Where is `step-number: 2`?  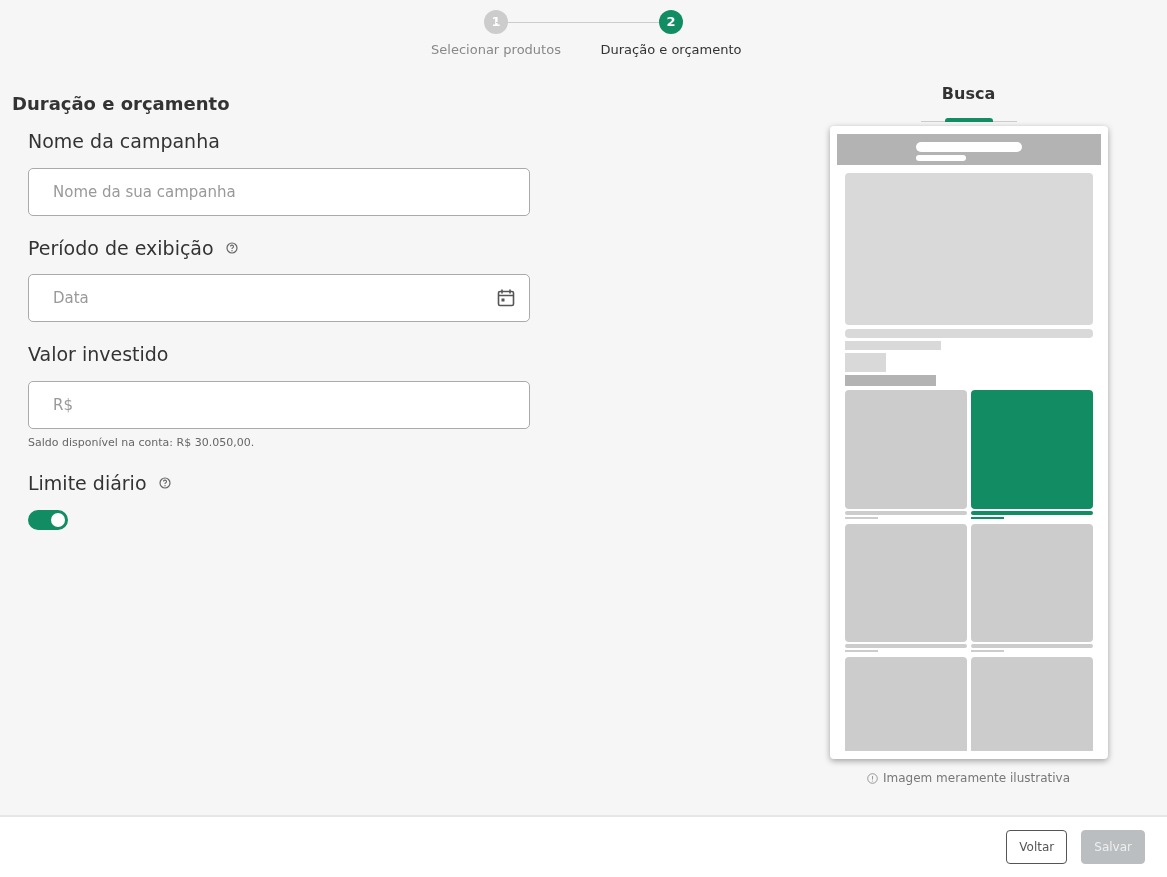
step-number: 2 is located at coordinates (671, 22).